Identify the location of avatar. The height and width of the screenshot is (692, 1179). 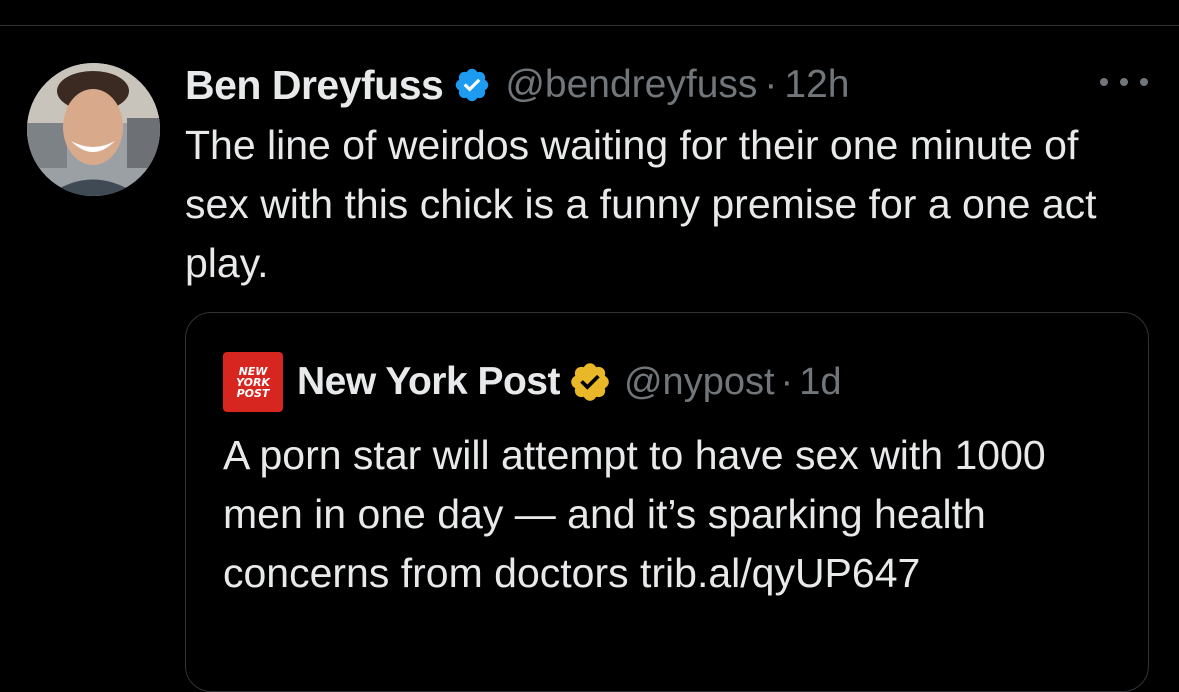
(93, 129).